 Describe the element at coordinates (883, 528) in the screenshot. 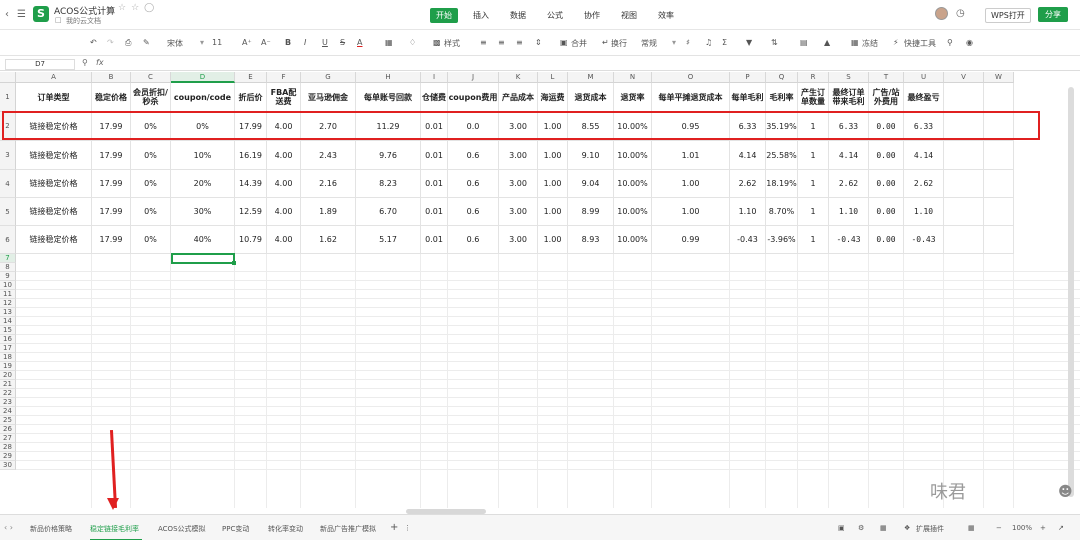

I see `layout-icon: ▦` at that location.